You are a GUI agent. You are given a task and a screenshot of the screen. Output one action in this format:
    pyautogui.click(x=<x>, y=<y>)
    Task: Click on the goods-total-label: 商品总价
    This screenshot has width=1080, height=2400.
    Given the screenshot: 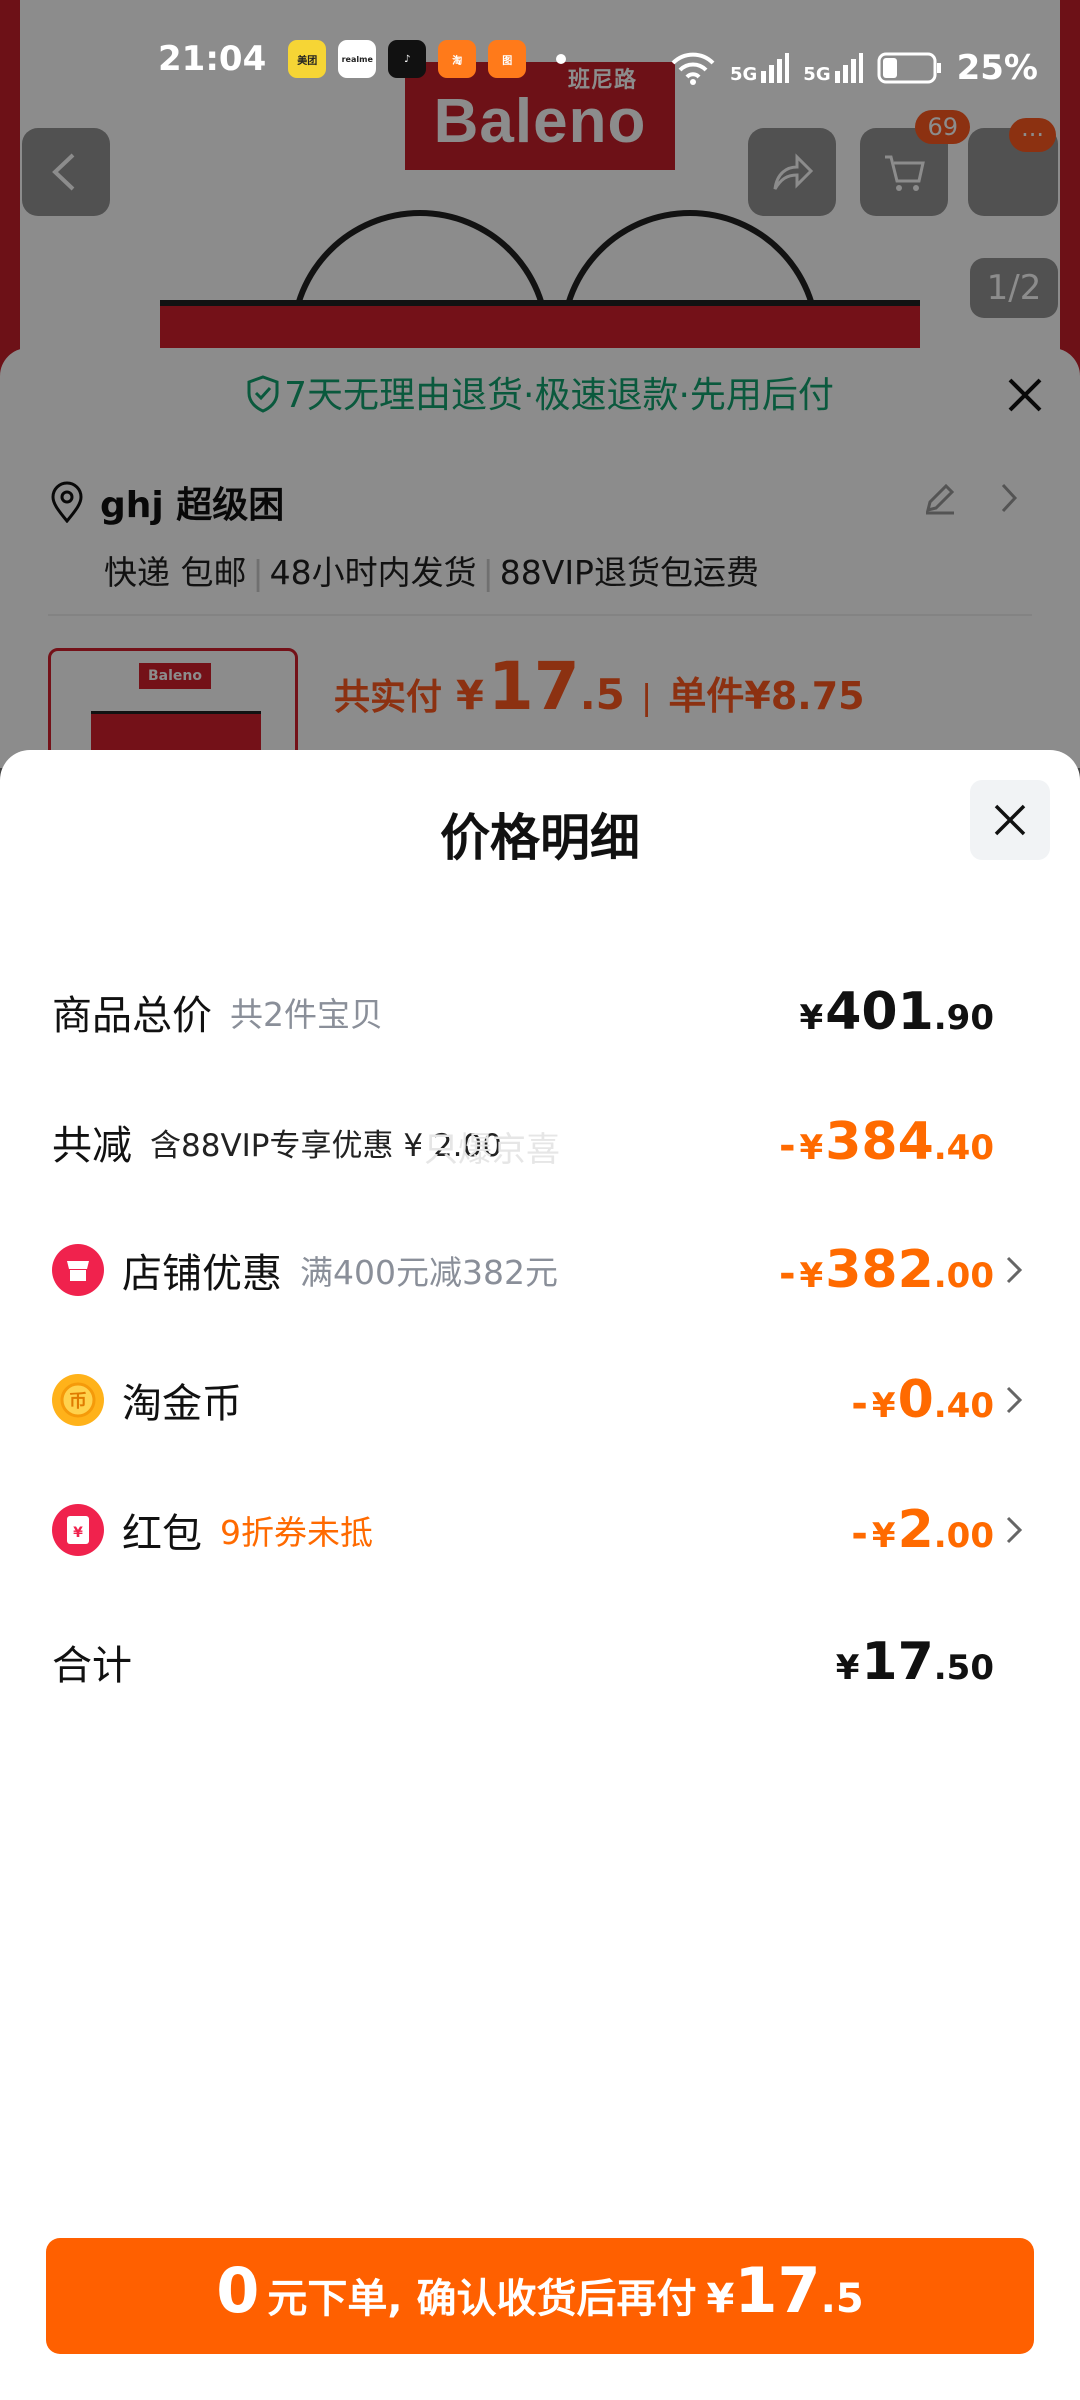 What is the action you would take?
    pyautogui.click(x=132, y=1016)
    